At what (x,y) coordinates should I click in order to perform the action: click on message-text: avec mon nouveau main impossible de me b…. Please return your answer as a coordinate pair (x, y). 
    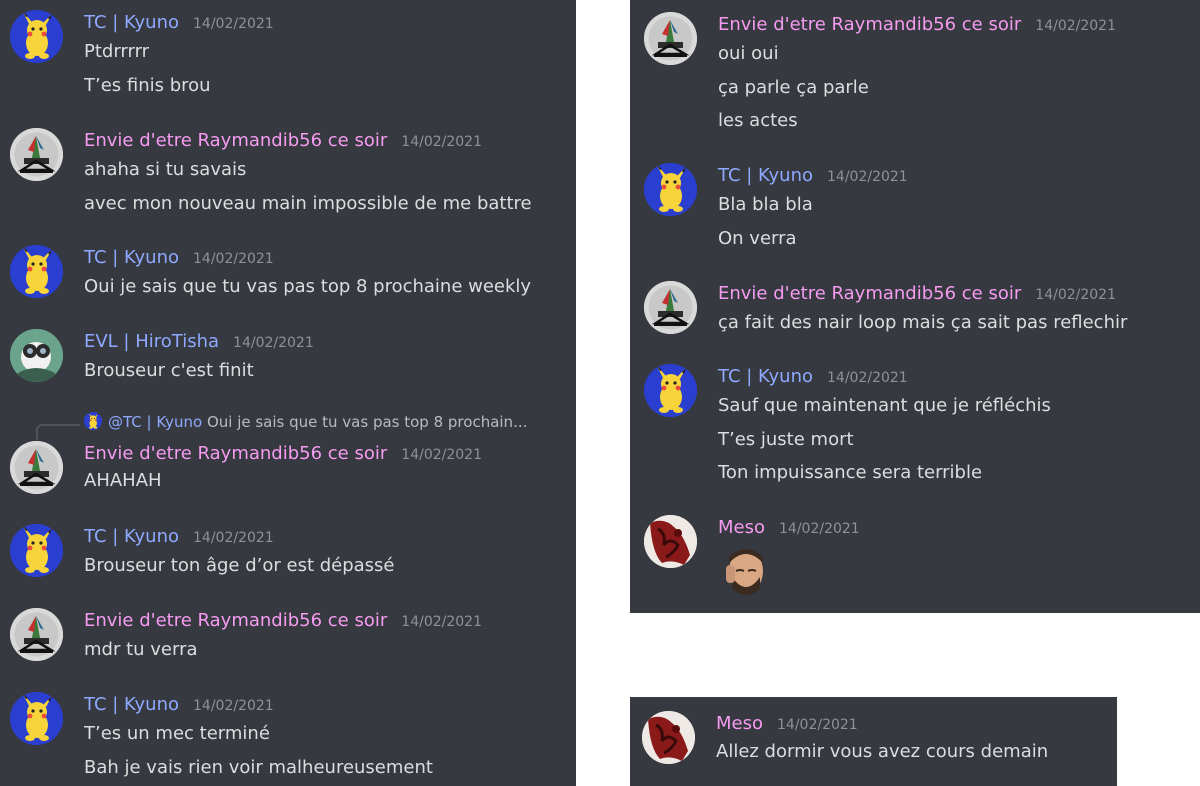
    Looking at the image, I should click on (308, 203).